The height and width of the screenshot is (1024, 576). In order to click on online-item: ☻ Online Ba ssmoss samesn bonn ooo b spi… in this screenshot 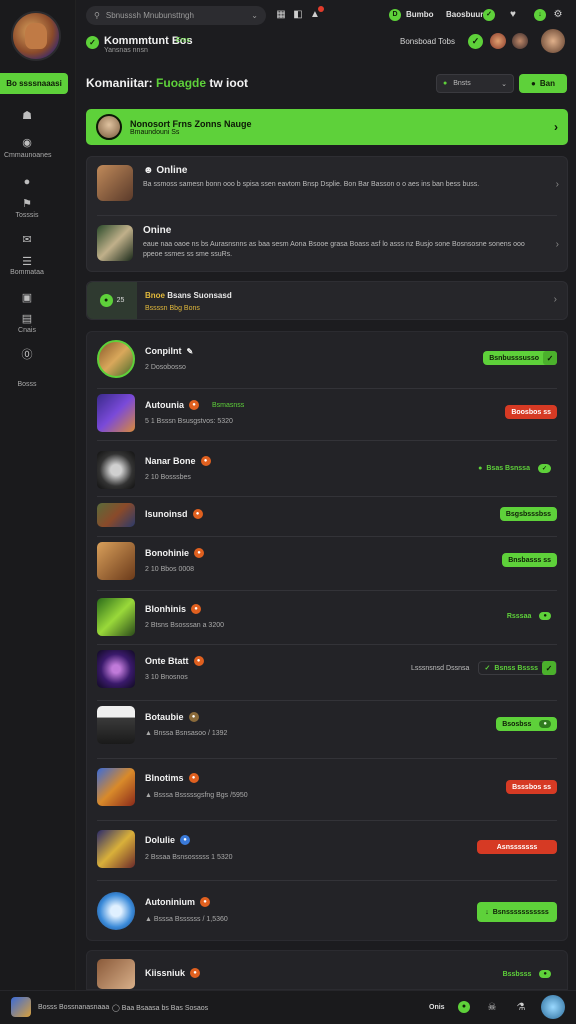, I will do `click(328, 185)`.